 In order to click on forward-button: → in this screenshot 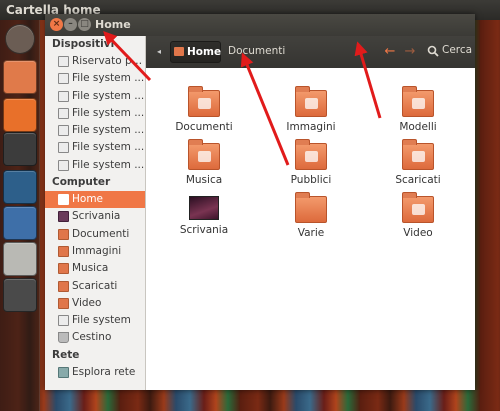, I will do `click(410, 52)`.